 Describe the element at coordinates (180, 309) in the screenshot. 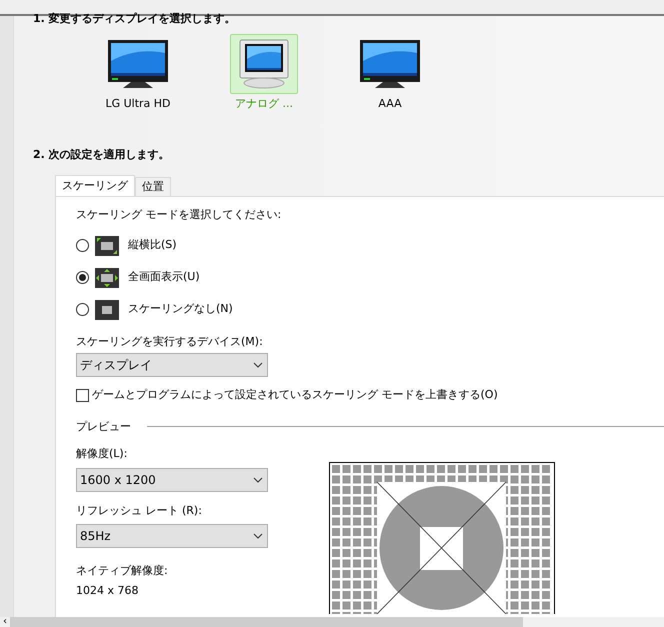

I see `radio-label: スケーリングなし(N)` at that location.